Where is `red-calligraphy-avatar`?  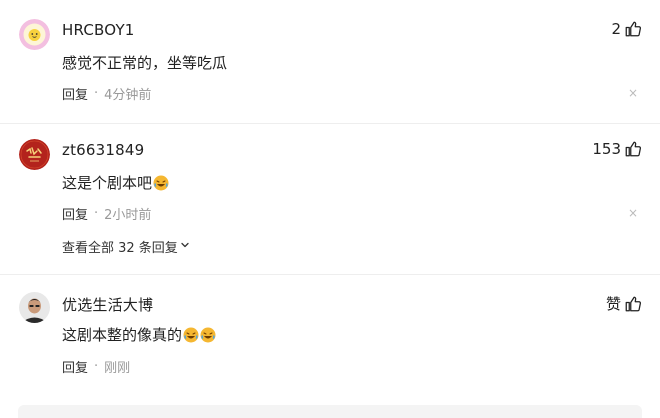 red-calligraphy-avatar is located at coordinates (34, 154).